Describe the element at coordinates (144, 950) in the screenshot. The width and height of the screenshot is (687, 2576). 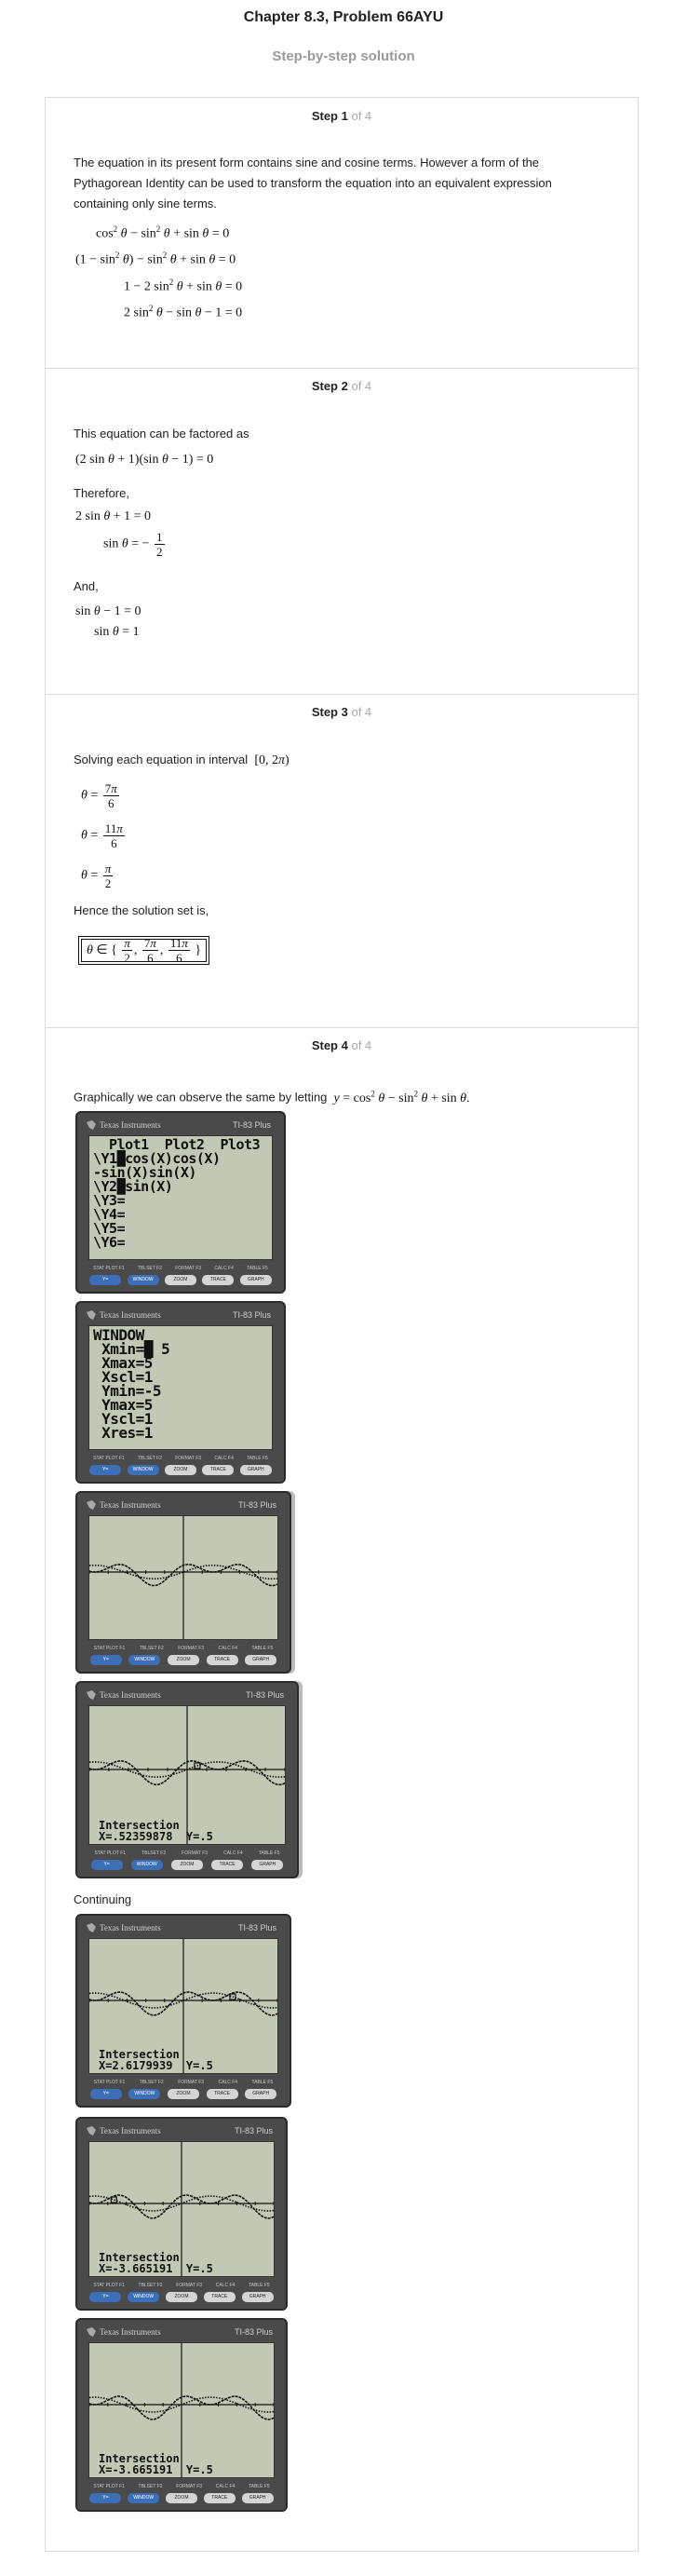
I see `solution-set: θ ∈ { π2, 7π 6, 11π 6 }` at that location.